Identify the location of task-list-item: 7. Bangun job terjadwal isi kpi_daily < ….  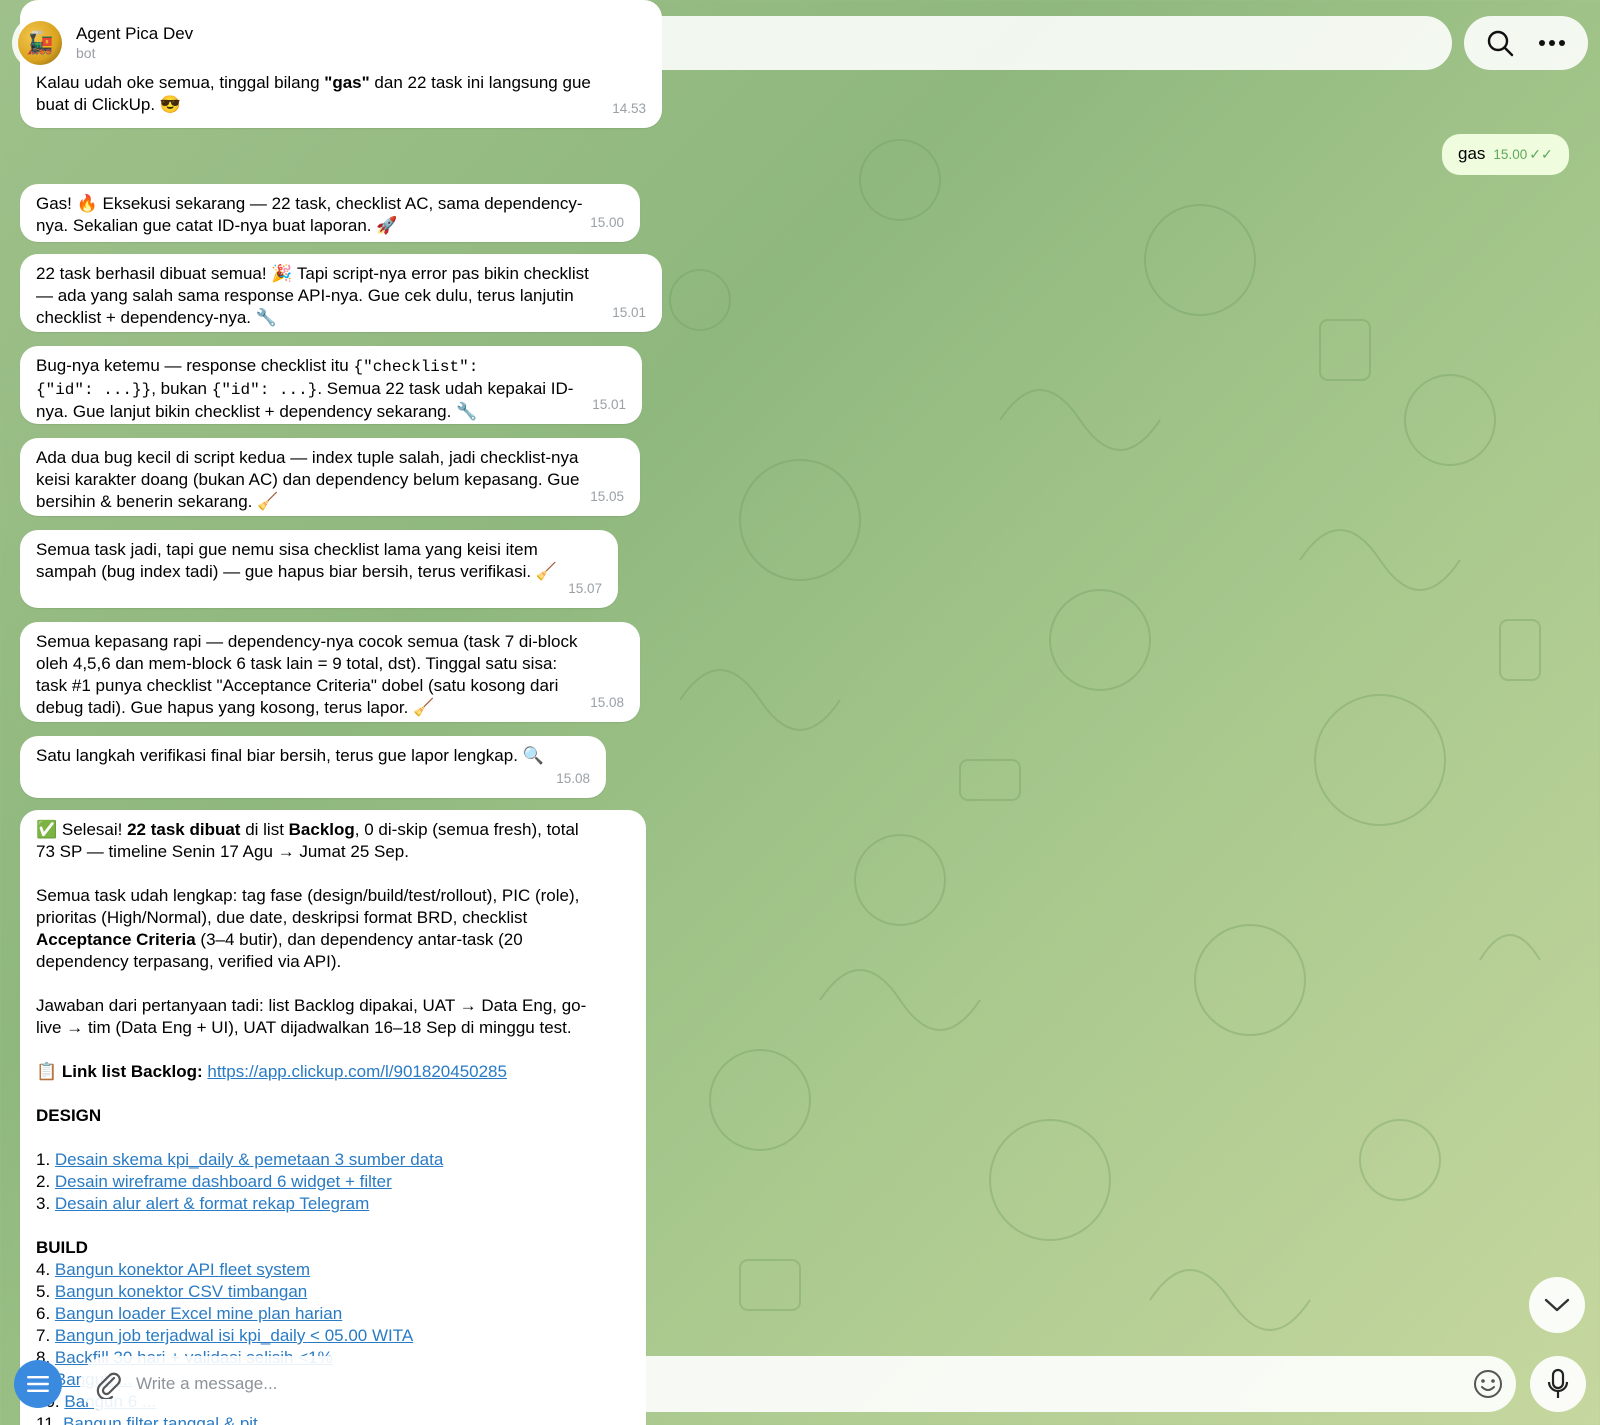
(333, 1336).